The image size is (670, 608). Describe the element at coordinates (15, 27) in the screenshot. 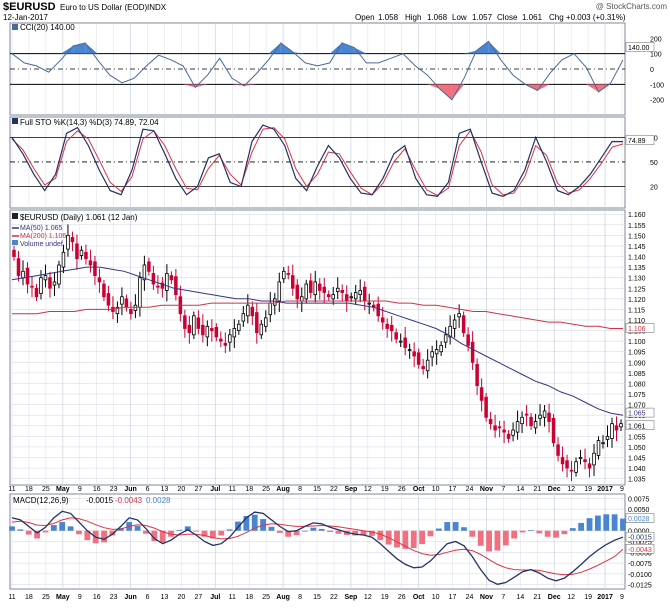

I see `cci-legend-swatch` at that location.